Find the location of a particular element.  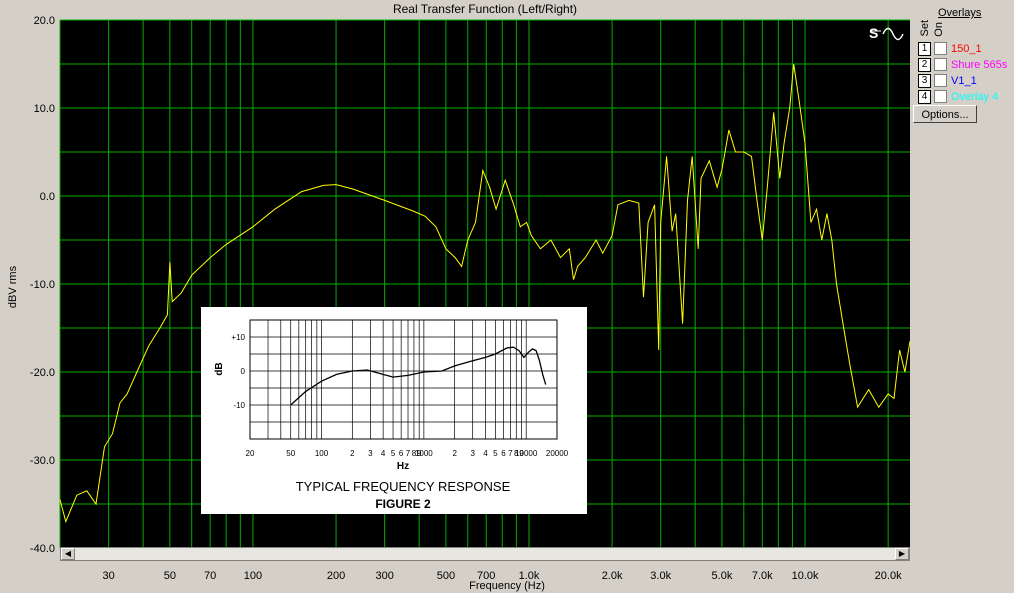

inset-x-tick-label: 10000 is located at coordinates (526, 453).